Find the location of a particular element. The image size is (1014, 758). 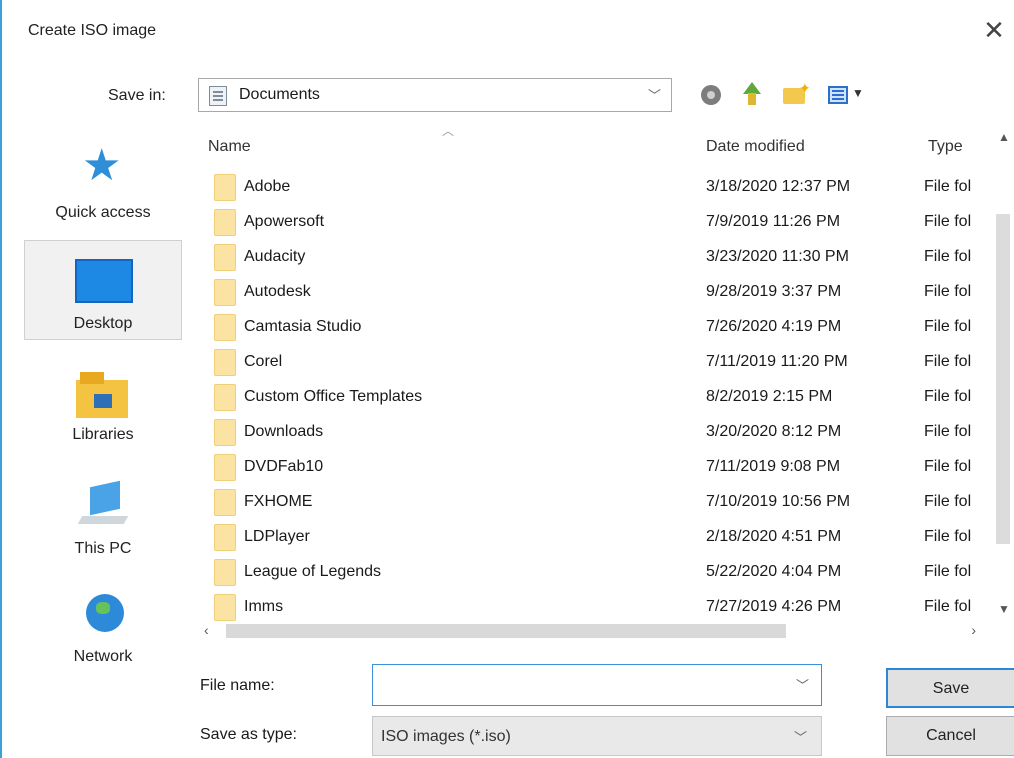

file-name-input is located at coordinates (573, 684).